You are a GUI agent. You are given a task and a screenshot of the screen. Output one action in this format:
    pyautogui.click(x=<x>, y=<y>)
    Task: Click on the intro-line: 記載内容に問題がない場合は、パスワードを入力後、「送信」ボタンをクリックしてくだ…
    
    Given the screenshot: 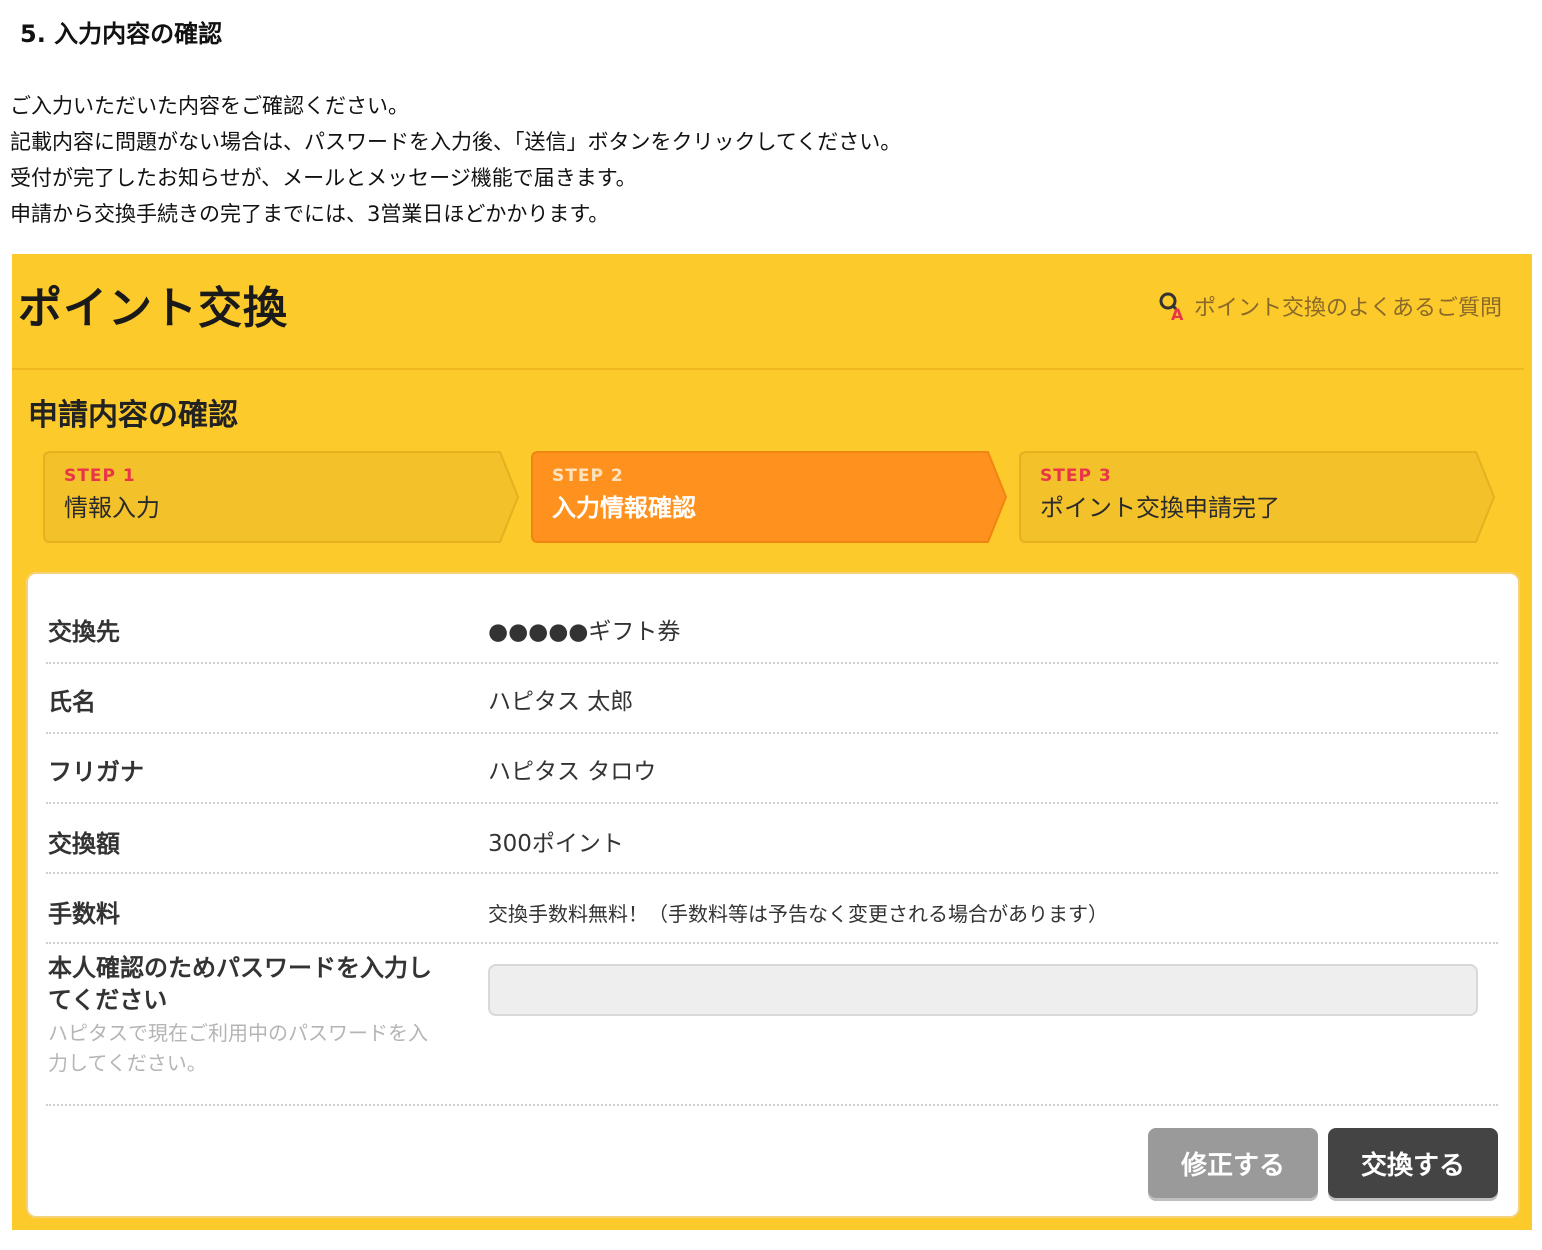 What is the action you would take?
    pyautogui.click(x=456, y=142)
    